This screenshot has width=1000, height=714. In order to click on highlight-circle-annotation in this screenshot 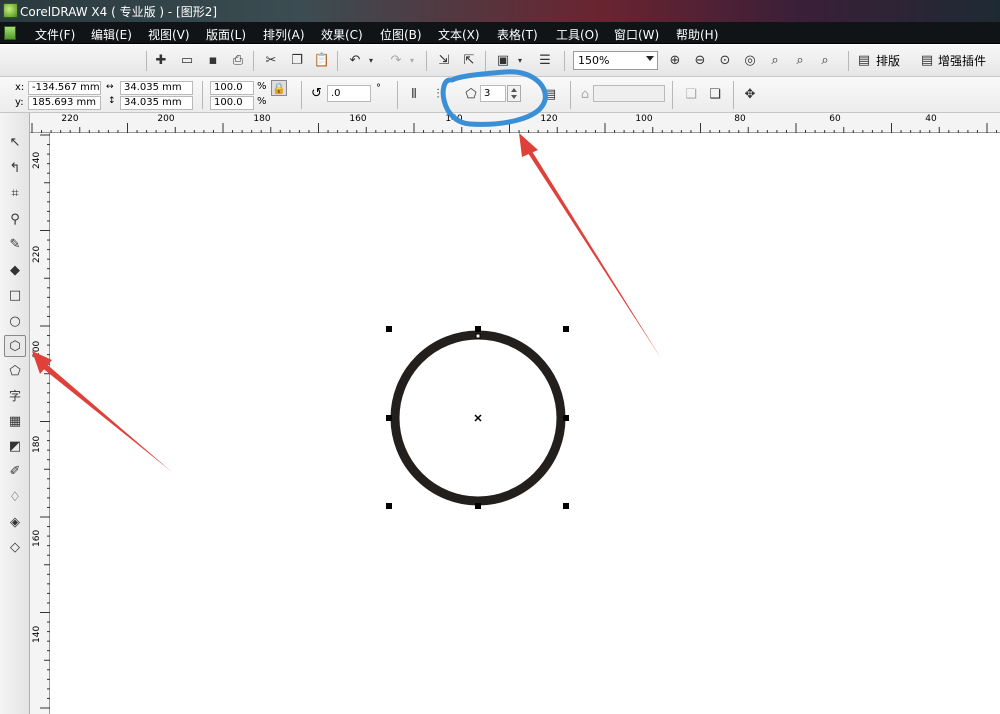, I will do `click(494, 98)`.